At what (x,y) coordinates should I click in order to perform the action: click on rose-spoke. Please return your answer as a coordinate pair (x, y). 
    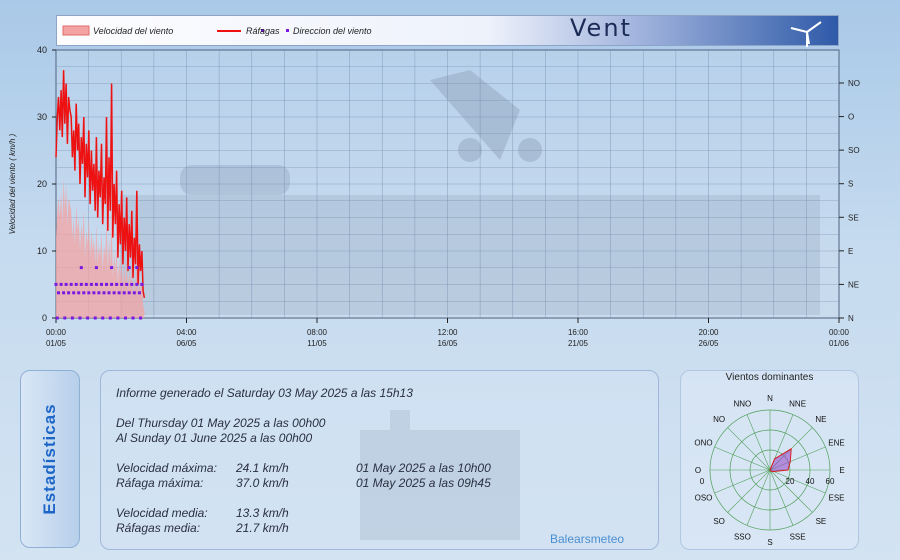
    Looking at the image, I should click on (749, 491).